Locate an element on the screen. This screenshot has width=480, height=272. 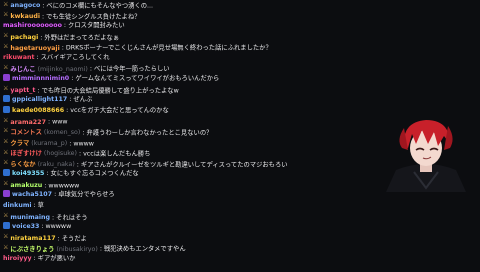
chat-username: anagoco is located at coordinates (25, 5).